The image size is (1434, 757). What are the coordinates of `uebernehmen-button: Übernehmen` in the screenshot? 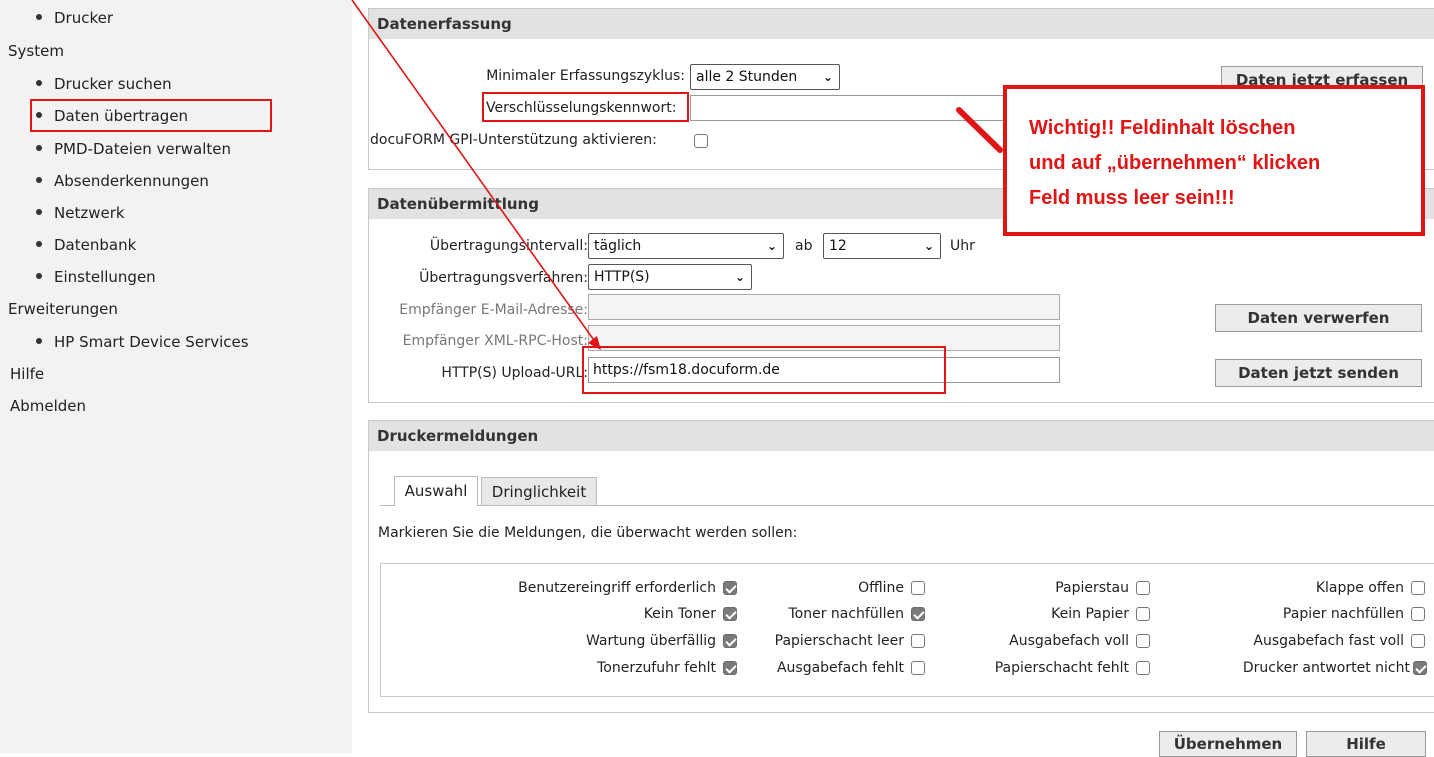 It's located at (1228, 744).